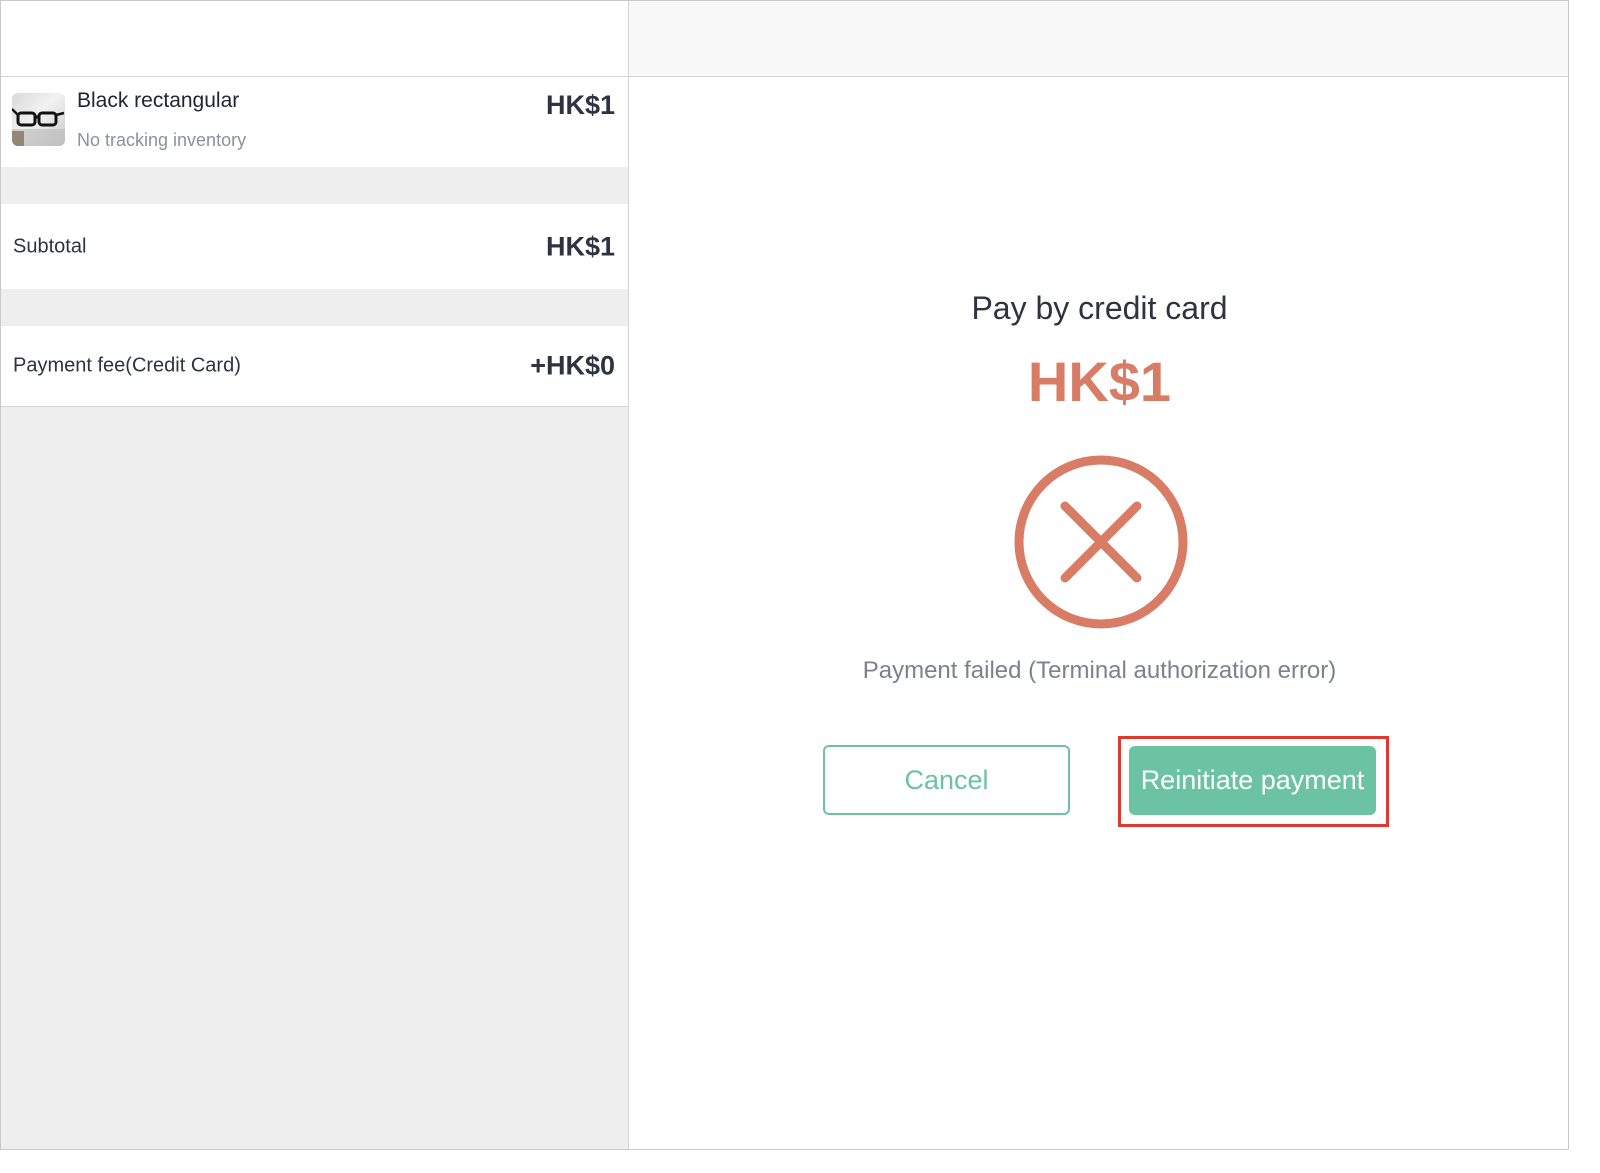 The height and width of the screenshot is (1173, 1600). Describe the element at coordinates (1099, 381) in the screenshot. I see `payment-amount: HK$1` at that location.